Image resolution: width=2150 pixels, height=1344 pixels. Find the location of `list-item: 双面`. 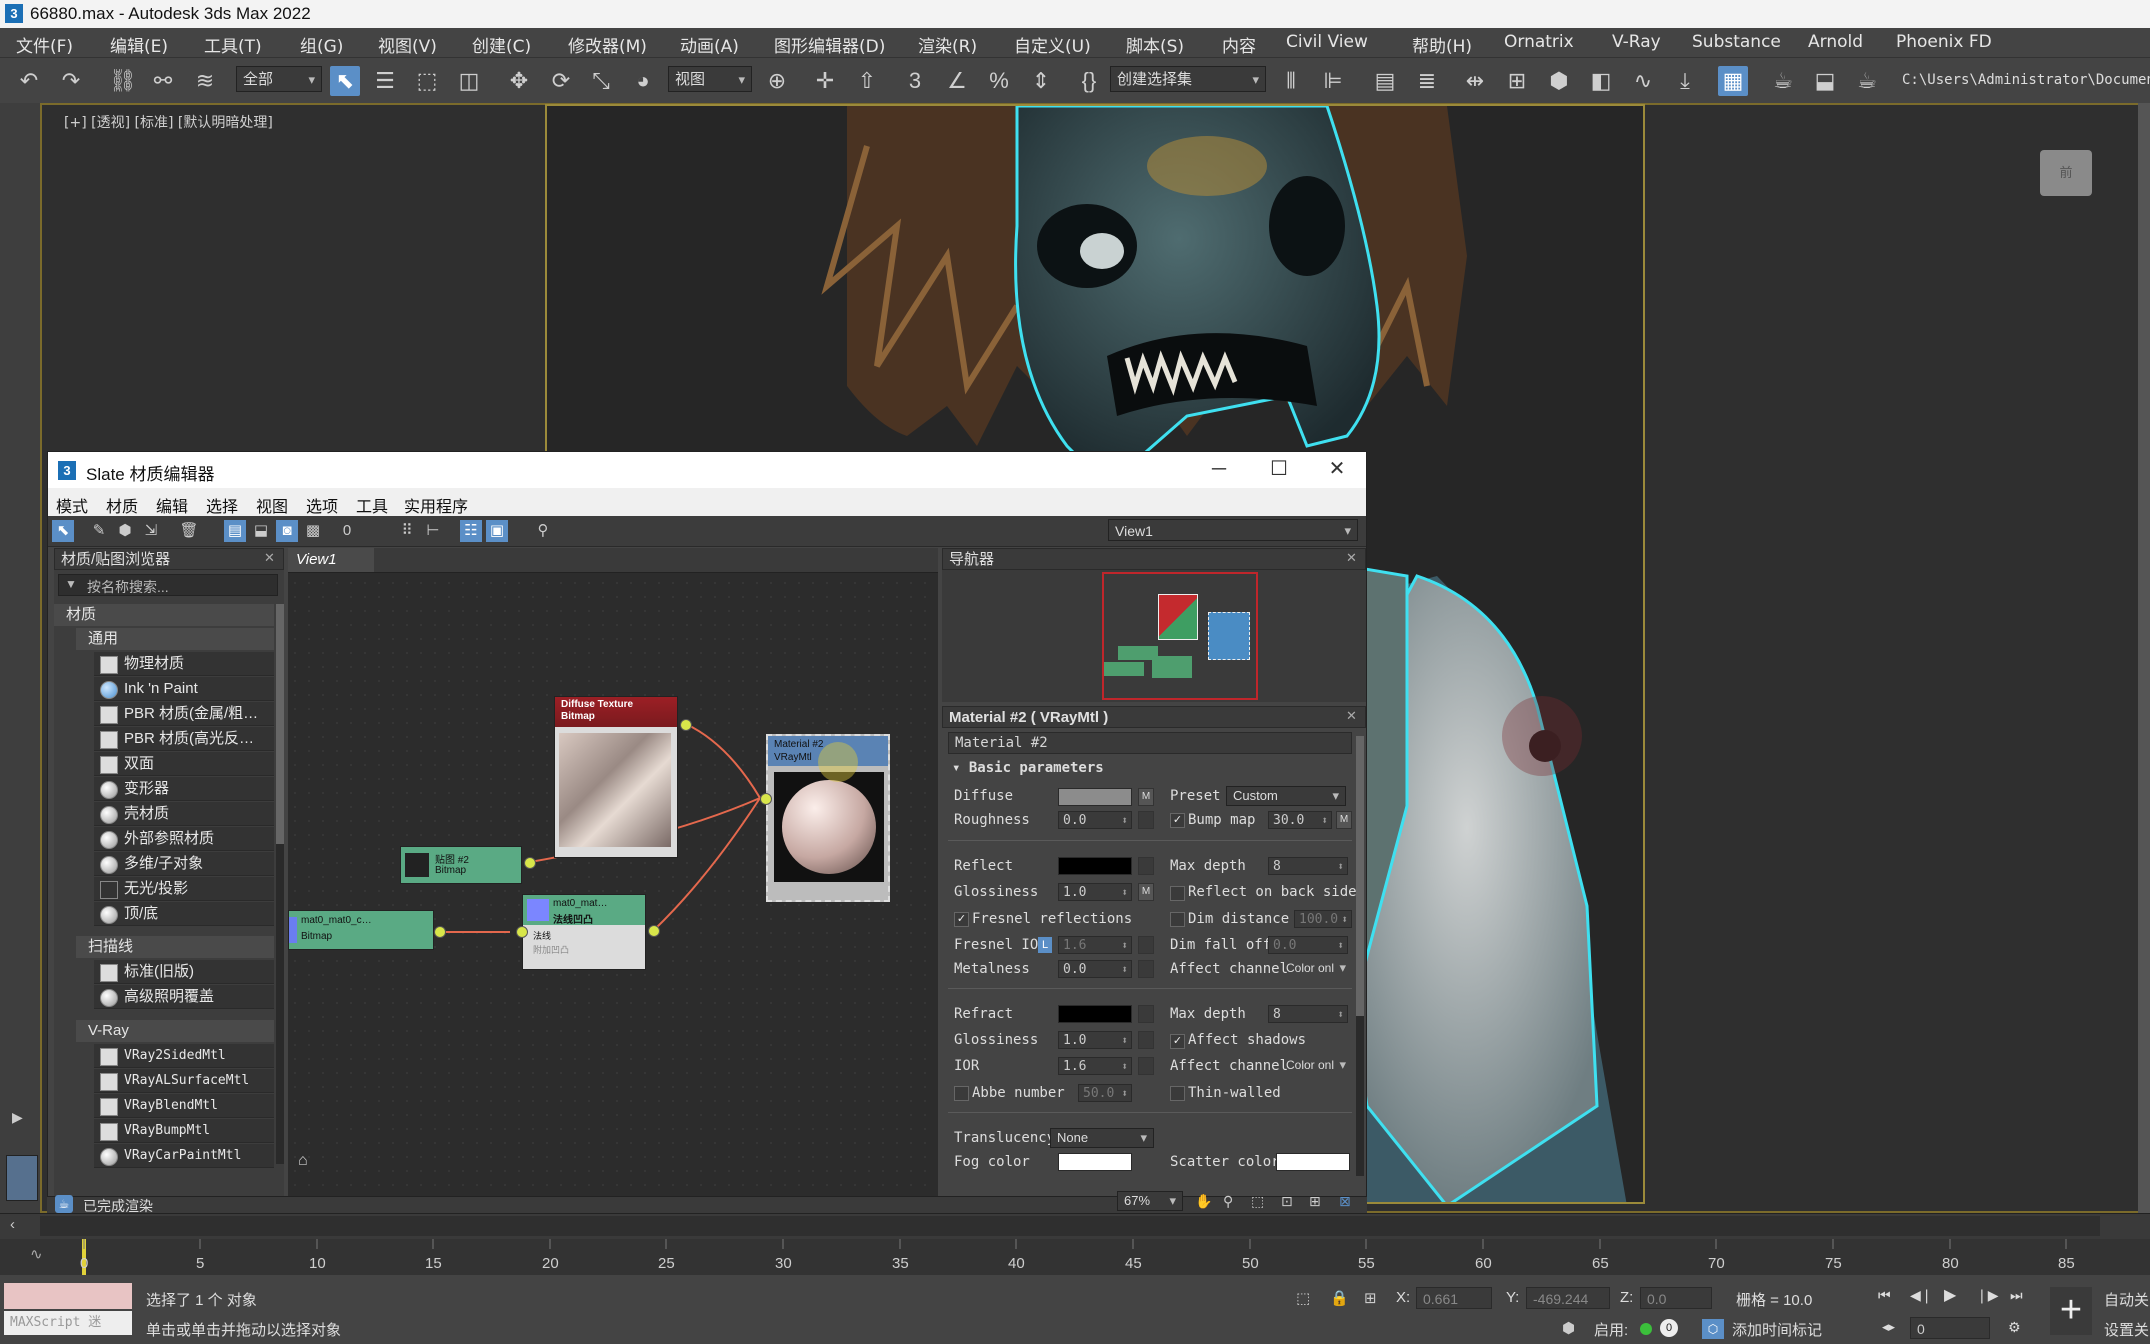

list-item: 双面 is located at coordinates (184, 764).